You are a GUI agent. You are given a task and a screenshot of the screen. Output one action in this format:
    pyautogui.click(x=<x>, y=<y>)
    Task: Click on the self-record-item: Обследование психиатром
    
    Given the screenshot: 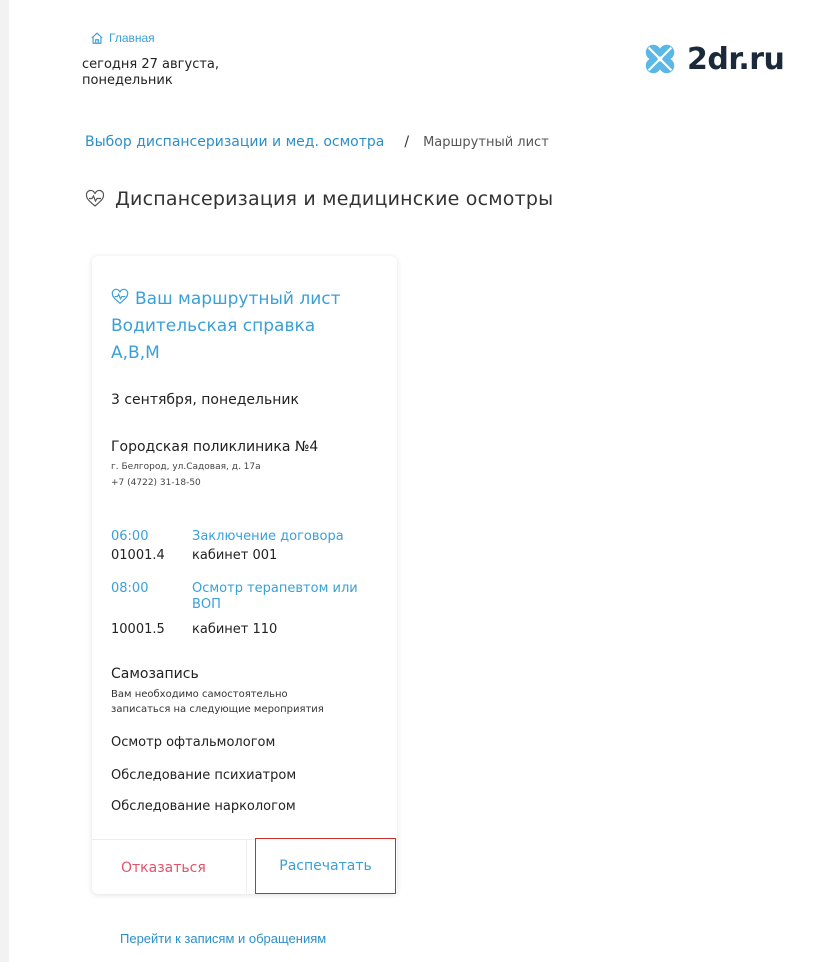 What is the action you would take?
    pyautogui.click(x=204, y=775)
    